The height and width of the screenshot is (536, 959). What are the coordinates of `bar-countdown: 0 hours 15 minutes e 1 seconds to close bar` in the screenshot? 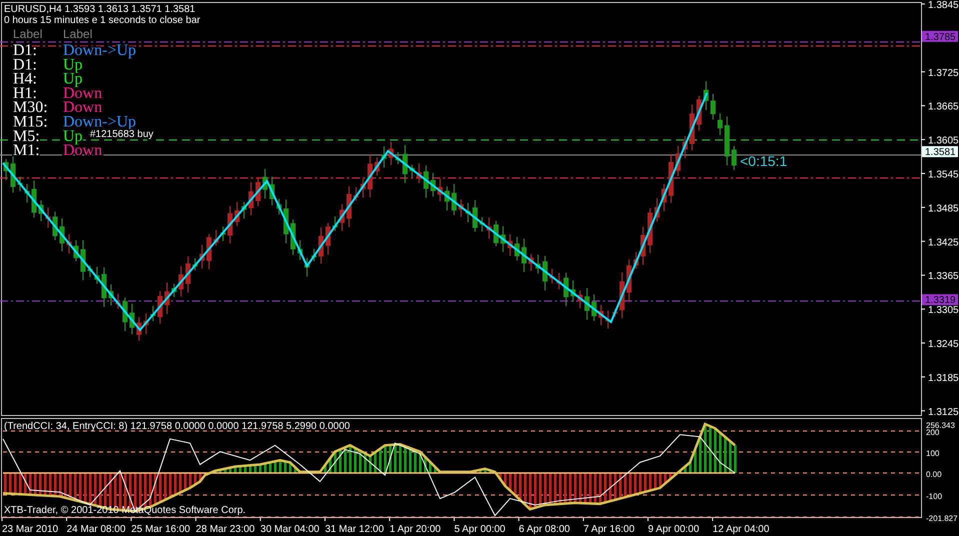 It's located at (102, 20).